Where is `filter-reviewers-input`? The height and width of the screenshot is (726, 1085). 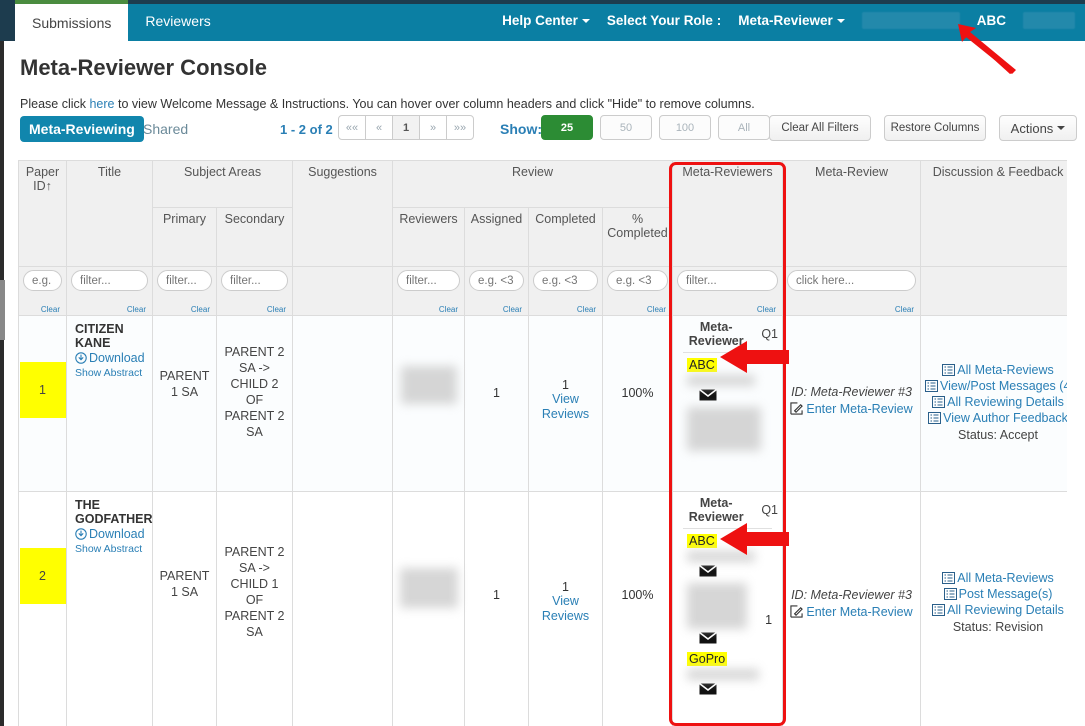
filter-reviewers-input is located at coordinates (429, 280).